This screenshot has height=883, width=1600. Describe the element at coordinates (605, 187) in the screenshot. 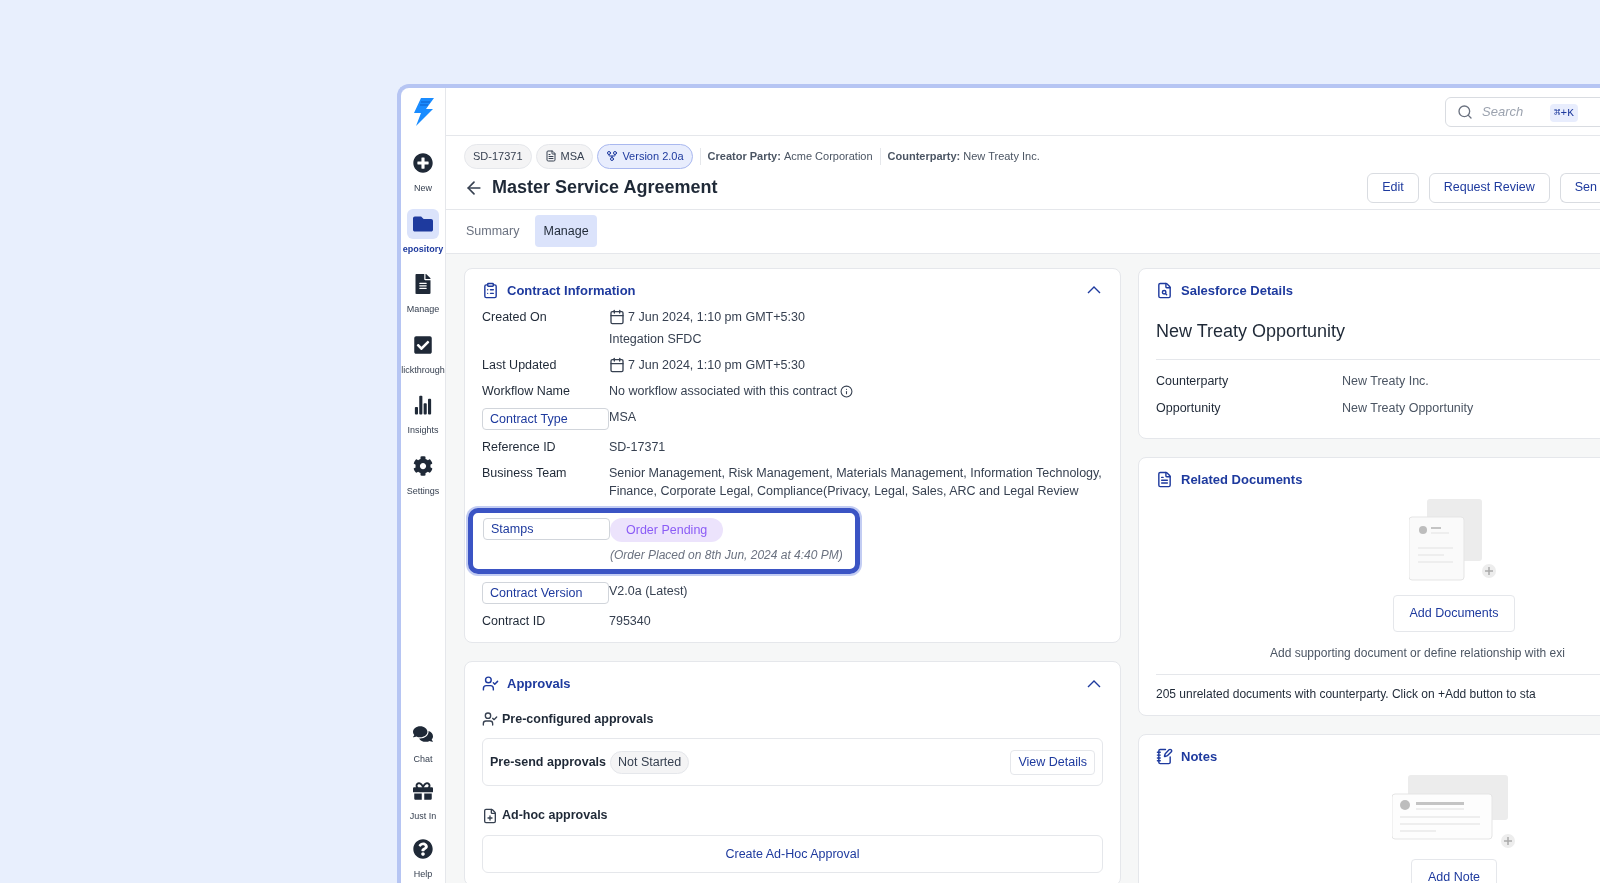

I see `page-title: Master Service Agreement` at that location.